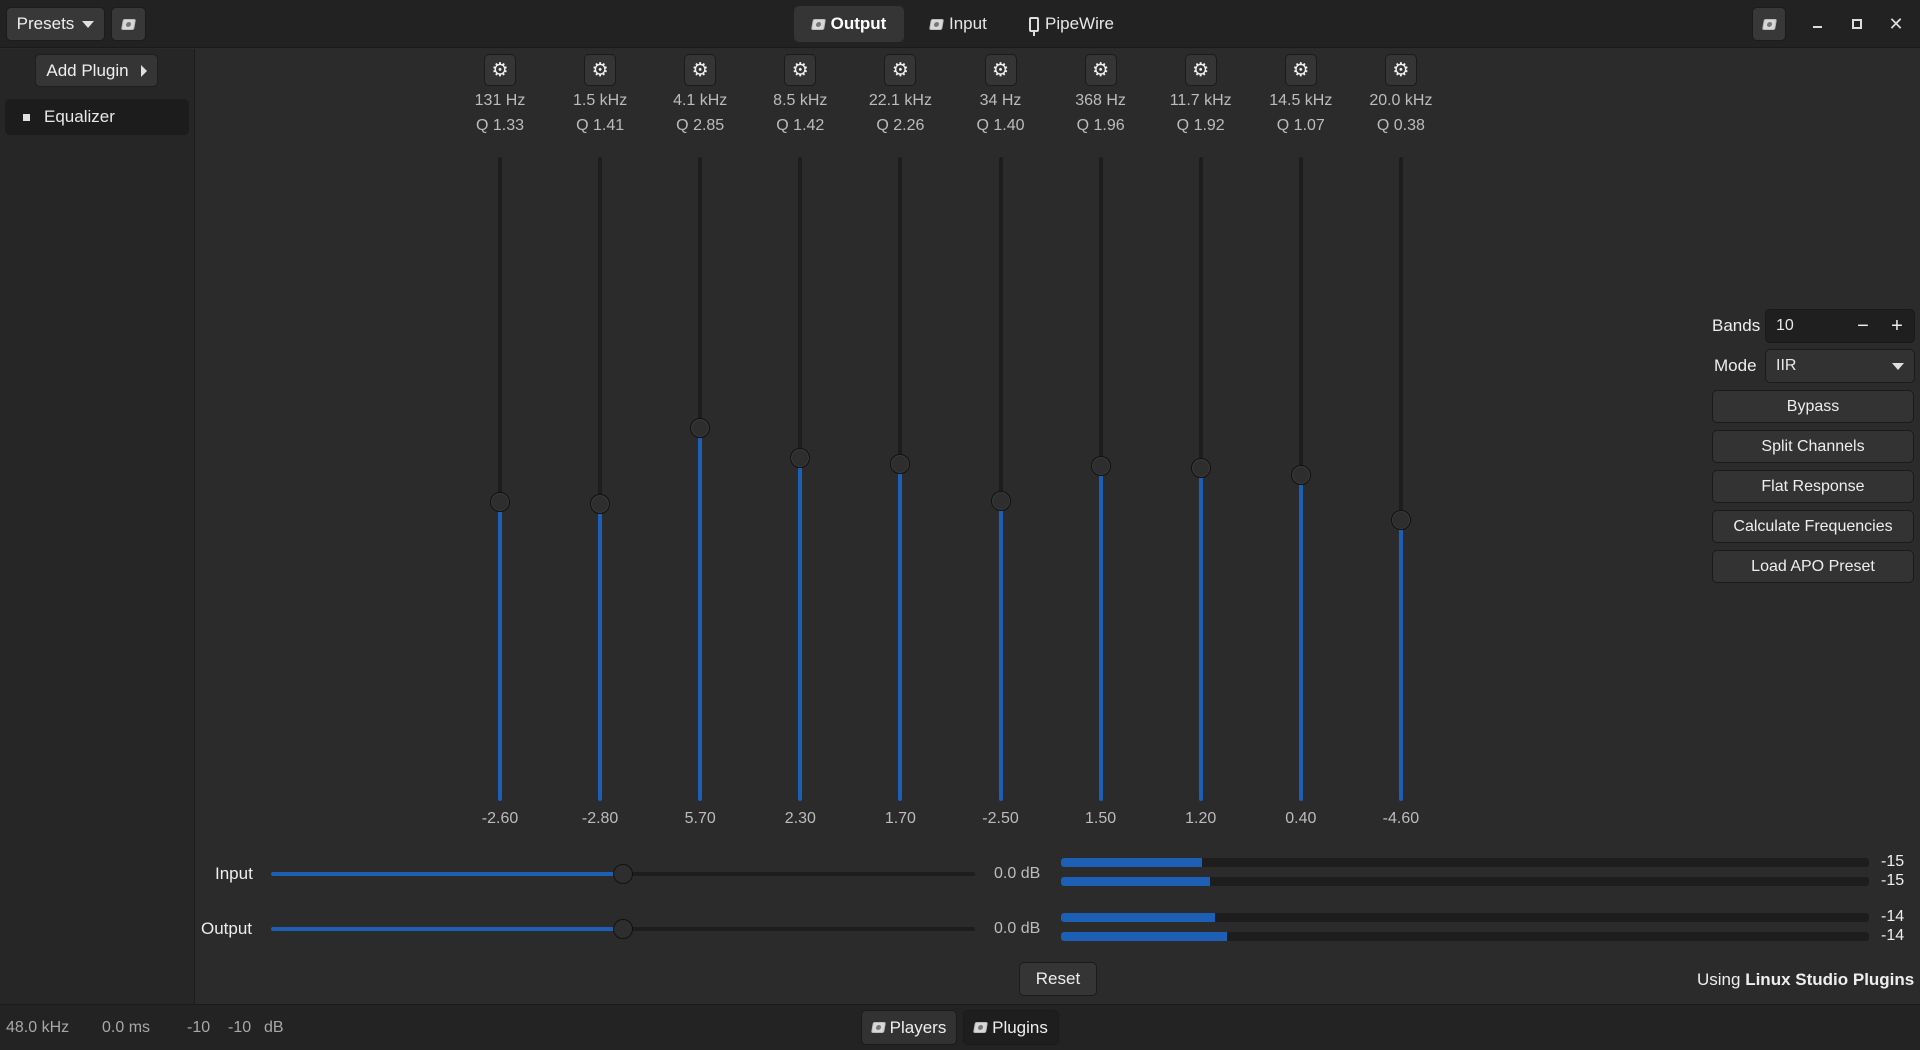  Describe the element at coordinates (936, 24) in the screenshot. I see `input-icon` at that location.